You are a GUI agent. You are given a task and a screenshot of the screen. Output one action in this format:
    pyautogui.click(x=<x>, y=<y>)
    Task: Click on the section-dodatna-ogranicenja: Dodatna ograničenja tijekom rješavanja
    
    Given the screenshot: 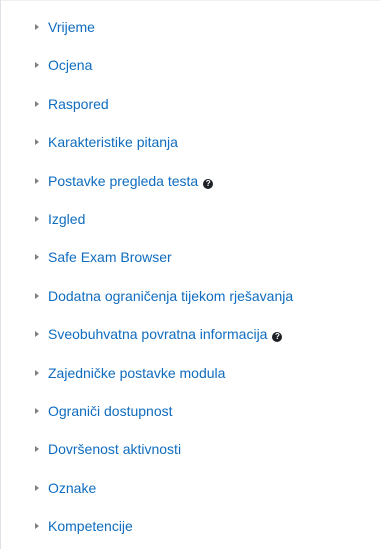 What is the action you would take?
    pyautogui.click(x=190, y=306)
    